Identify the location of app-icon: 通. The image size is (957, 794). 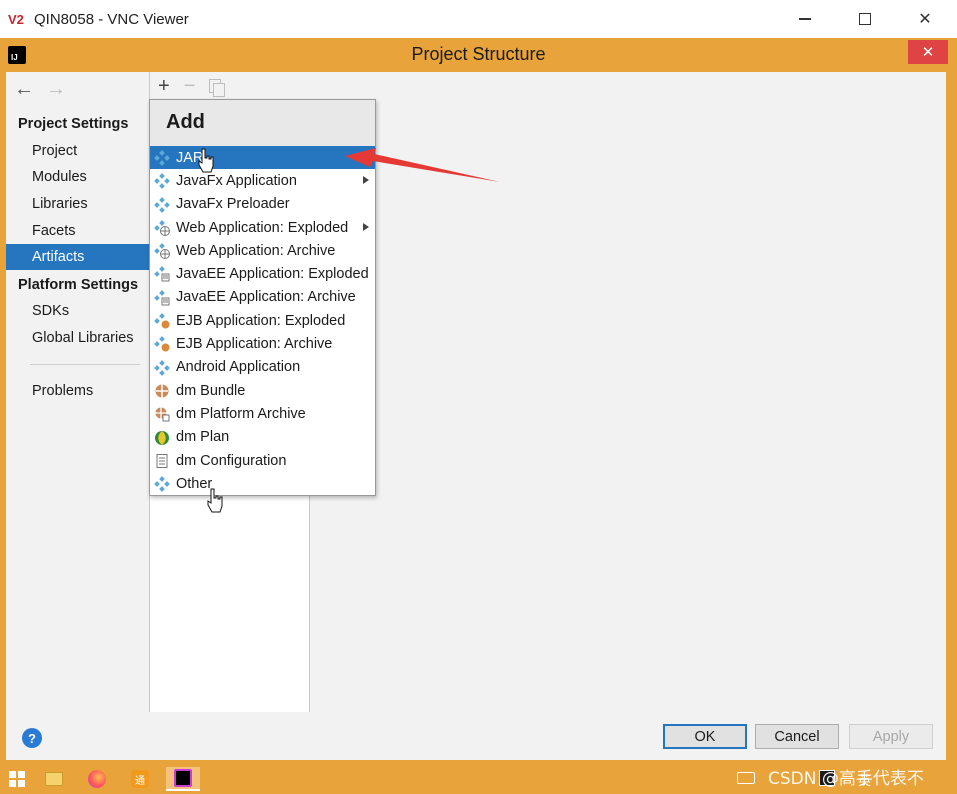
(140, 779).